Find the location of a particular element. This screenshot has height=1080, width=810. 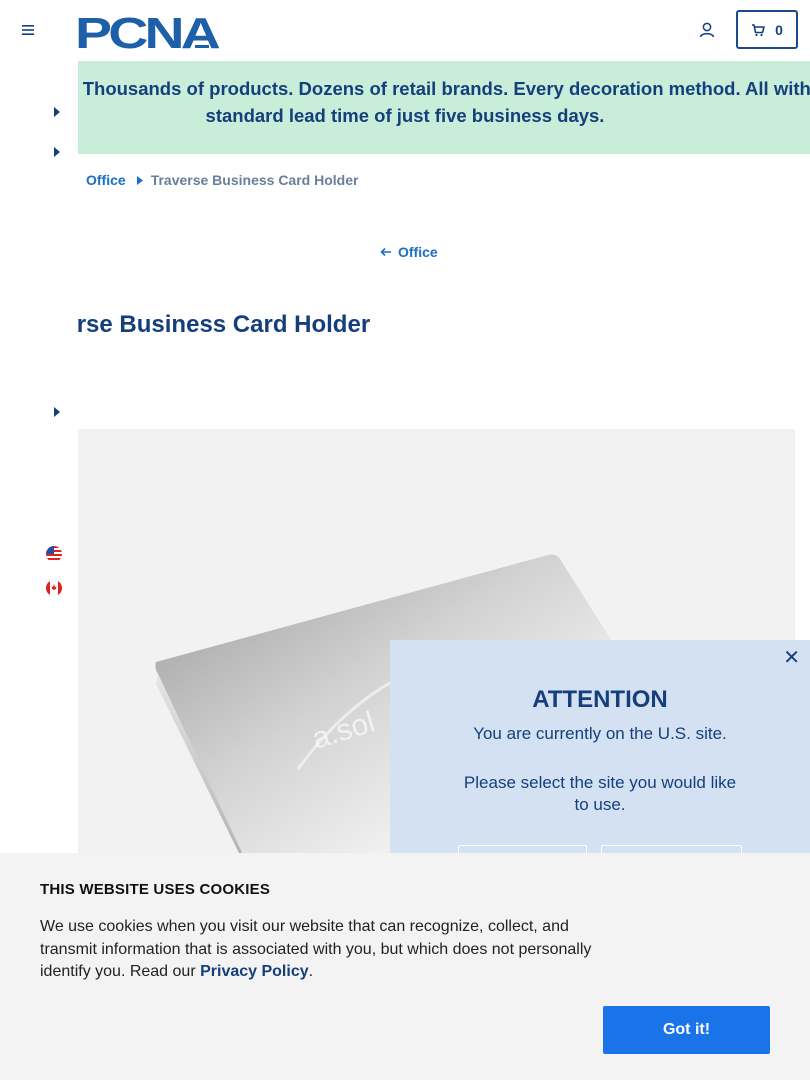

attention-title: ATTENTION is located at coordinates (600, 699).